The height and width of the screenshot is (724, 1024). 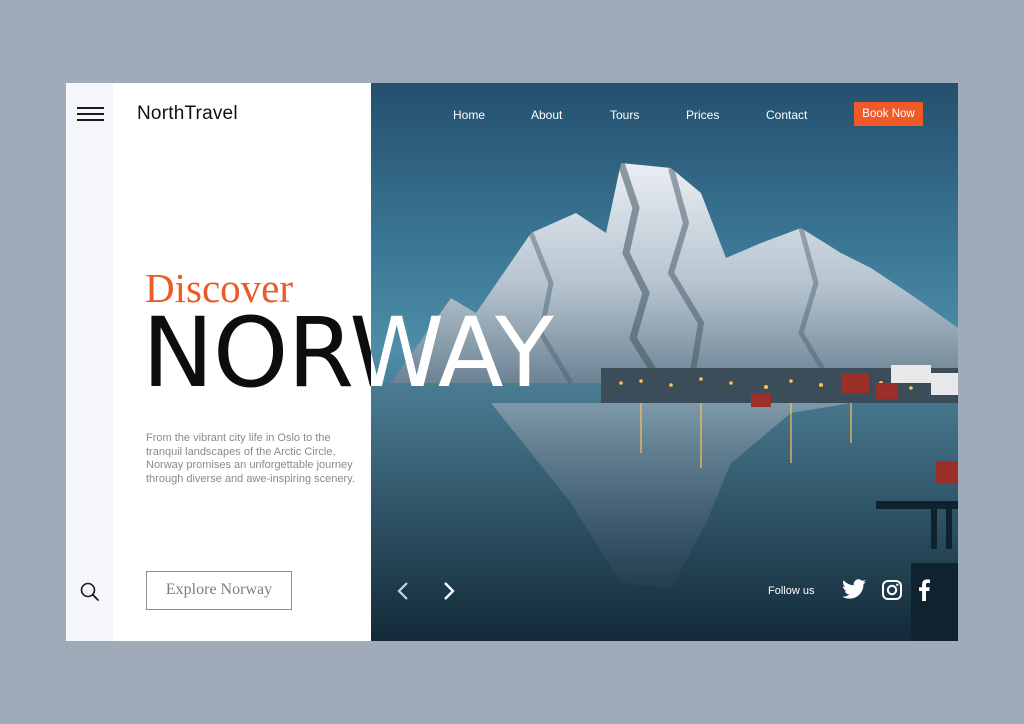 I want to click on hamburger-menu-icon, so click(x=90, y=115).